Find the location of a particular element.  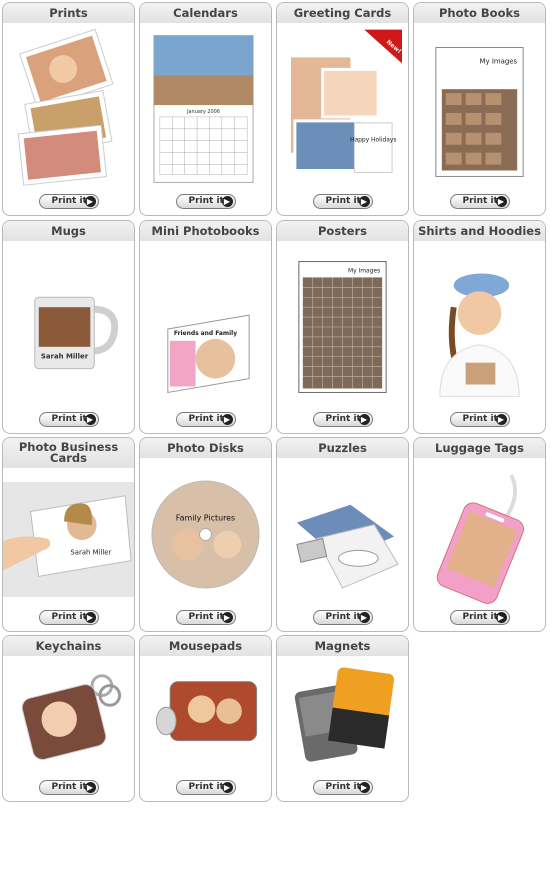

photo-book-cover-text: My Images is located at coordinates (499, 61).